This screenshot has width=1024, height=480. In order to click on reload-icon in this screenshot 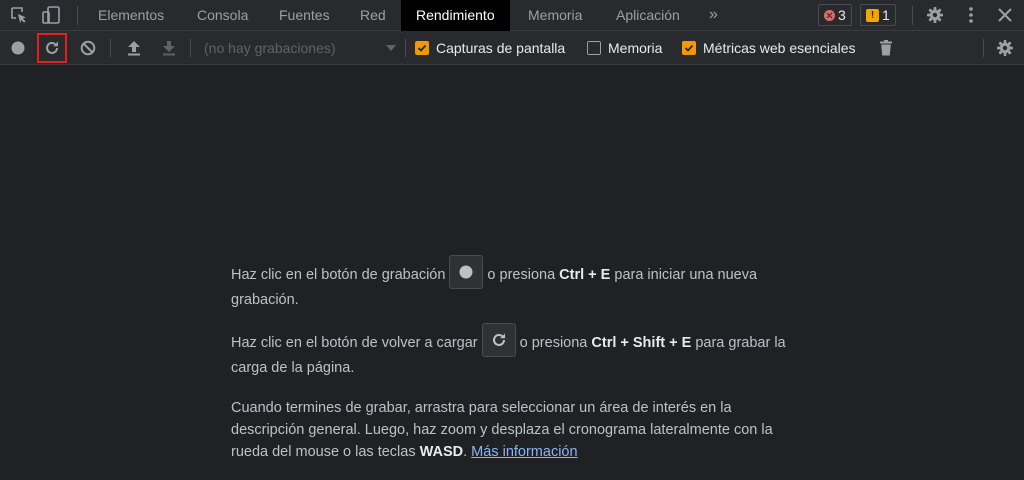, I will do `click(498, 339)`.